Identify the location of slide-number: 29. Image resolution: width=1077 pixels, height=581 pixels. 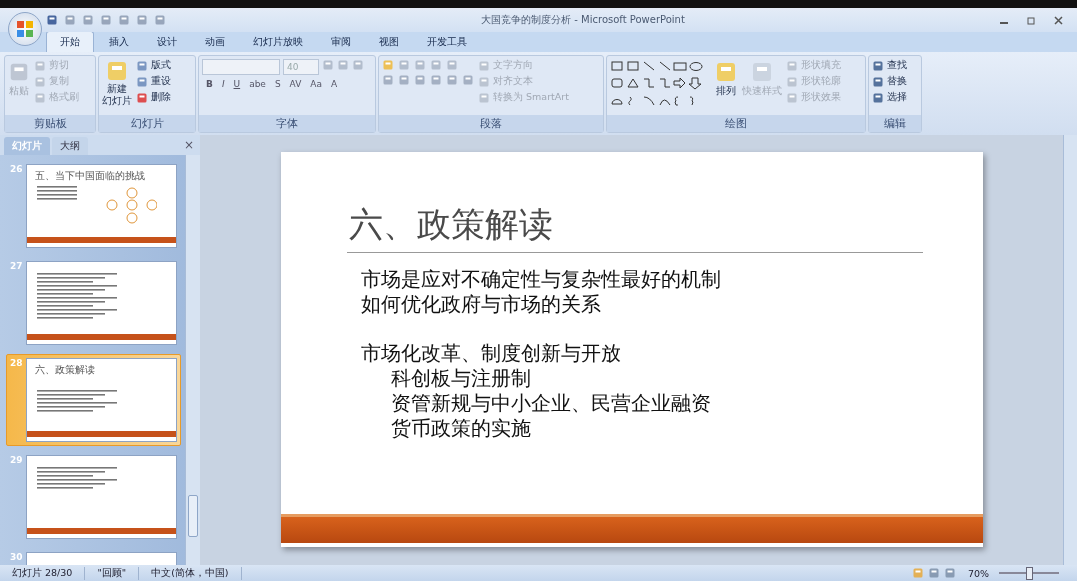
(17, 461).